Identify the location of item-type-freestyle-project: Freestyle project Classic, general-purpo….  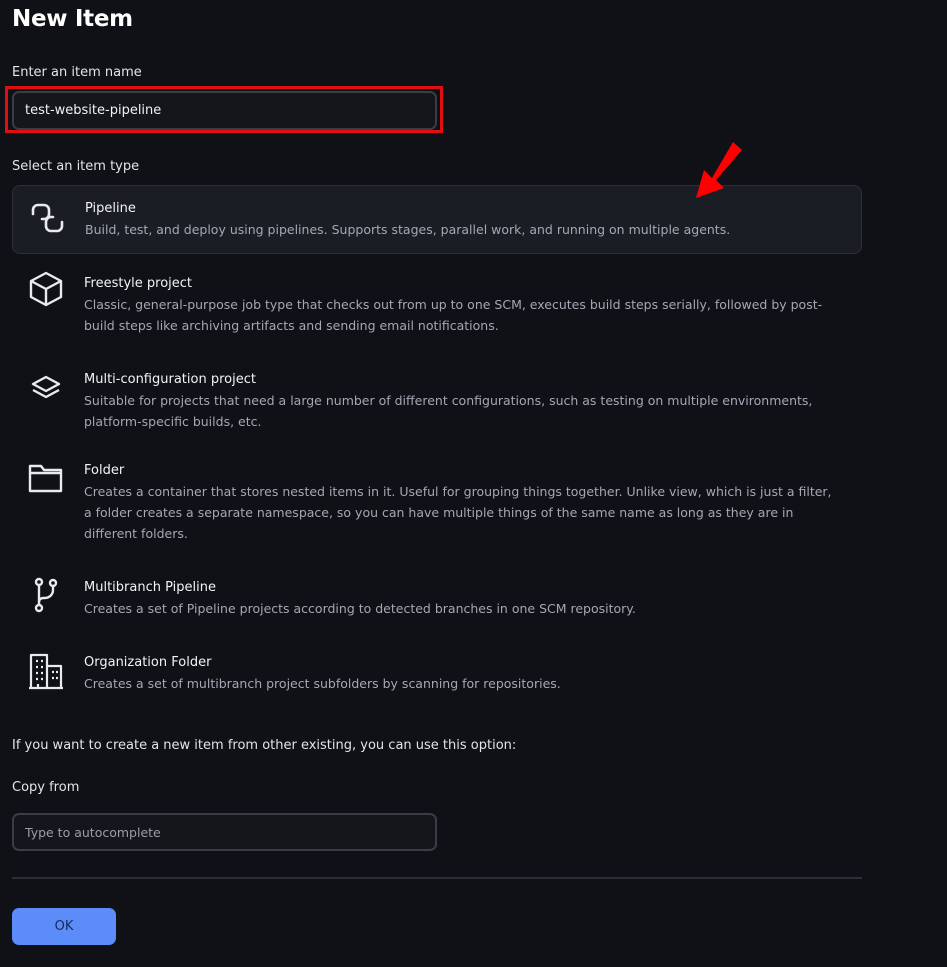
(437, 305).